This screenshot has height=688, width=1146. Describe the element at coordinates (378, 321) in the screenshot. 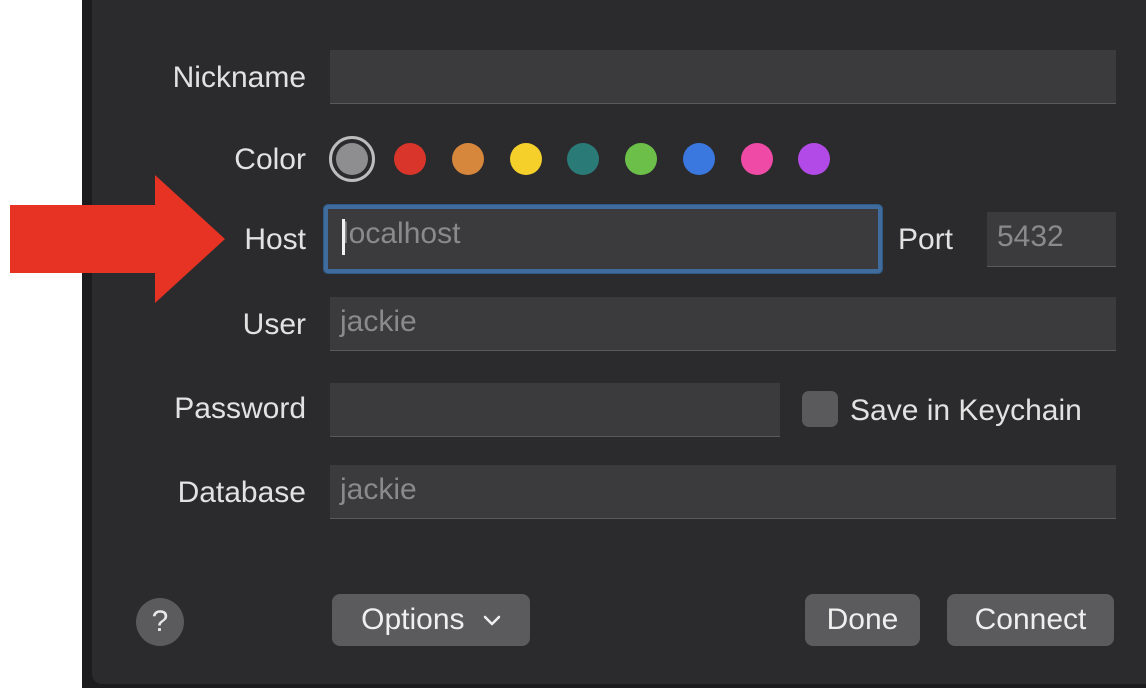

I see `user-placeholder: jackie` at that location.